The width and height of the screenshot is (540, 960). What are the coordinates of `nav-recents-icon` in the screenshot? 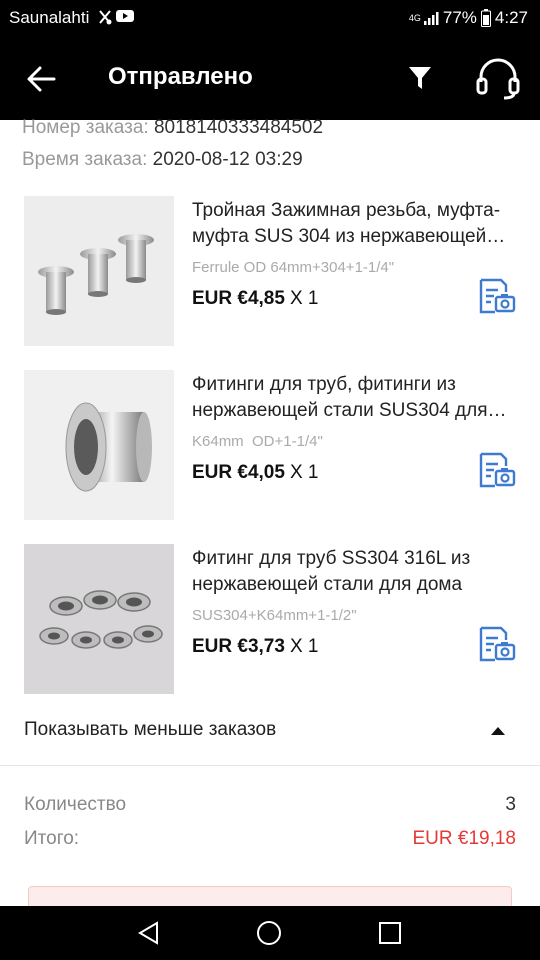 It's located at (390, 933).